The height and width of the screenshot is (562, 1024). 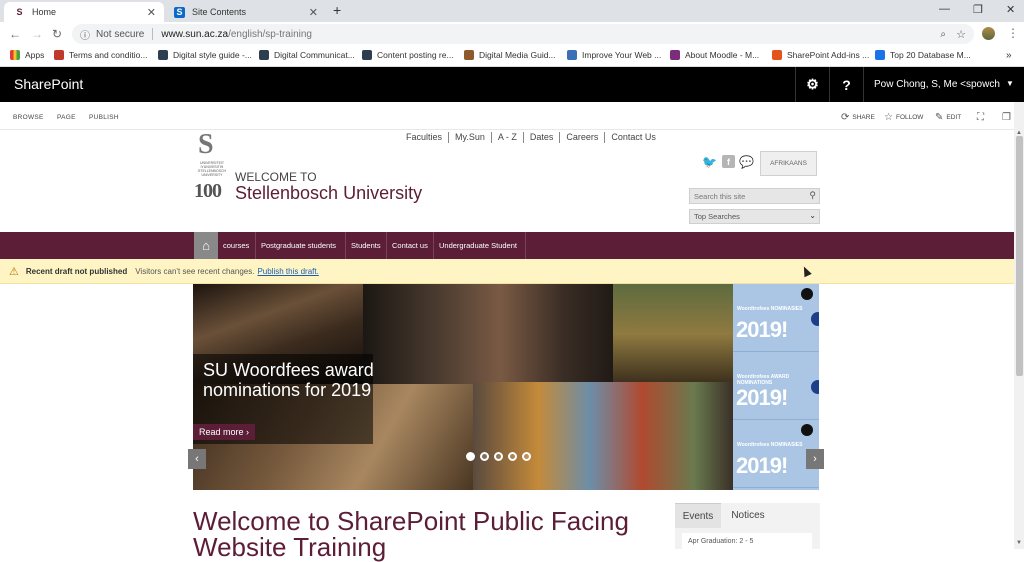 I want to click on status-title: Recent draft not published, so click(x=76, y=271).